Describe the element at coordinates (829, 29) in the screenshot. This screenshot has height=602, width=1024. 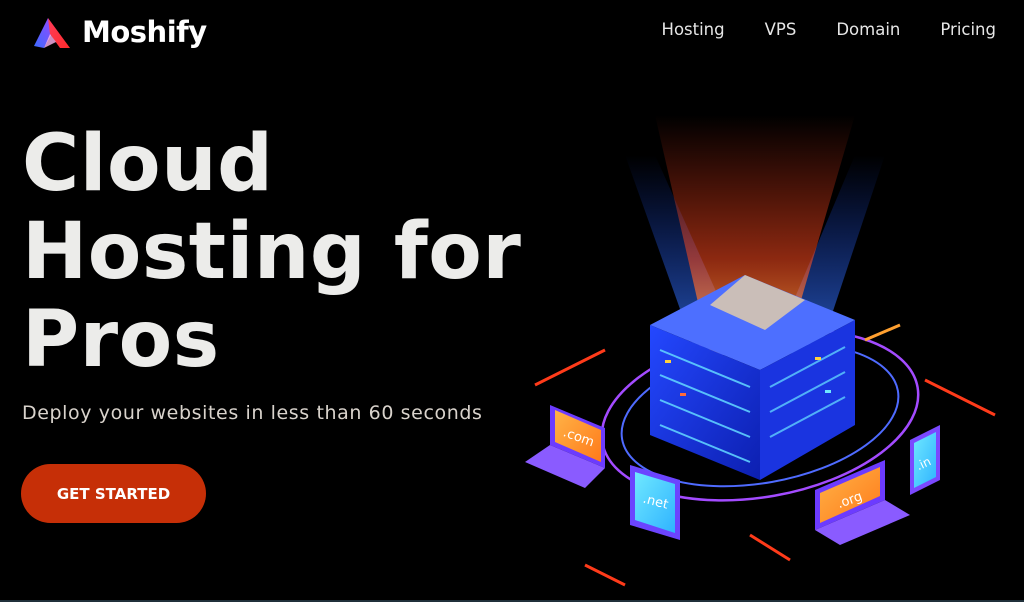
I see `main-nav: Hosting VPS Domain Pricing` at that location.